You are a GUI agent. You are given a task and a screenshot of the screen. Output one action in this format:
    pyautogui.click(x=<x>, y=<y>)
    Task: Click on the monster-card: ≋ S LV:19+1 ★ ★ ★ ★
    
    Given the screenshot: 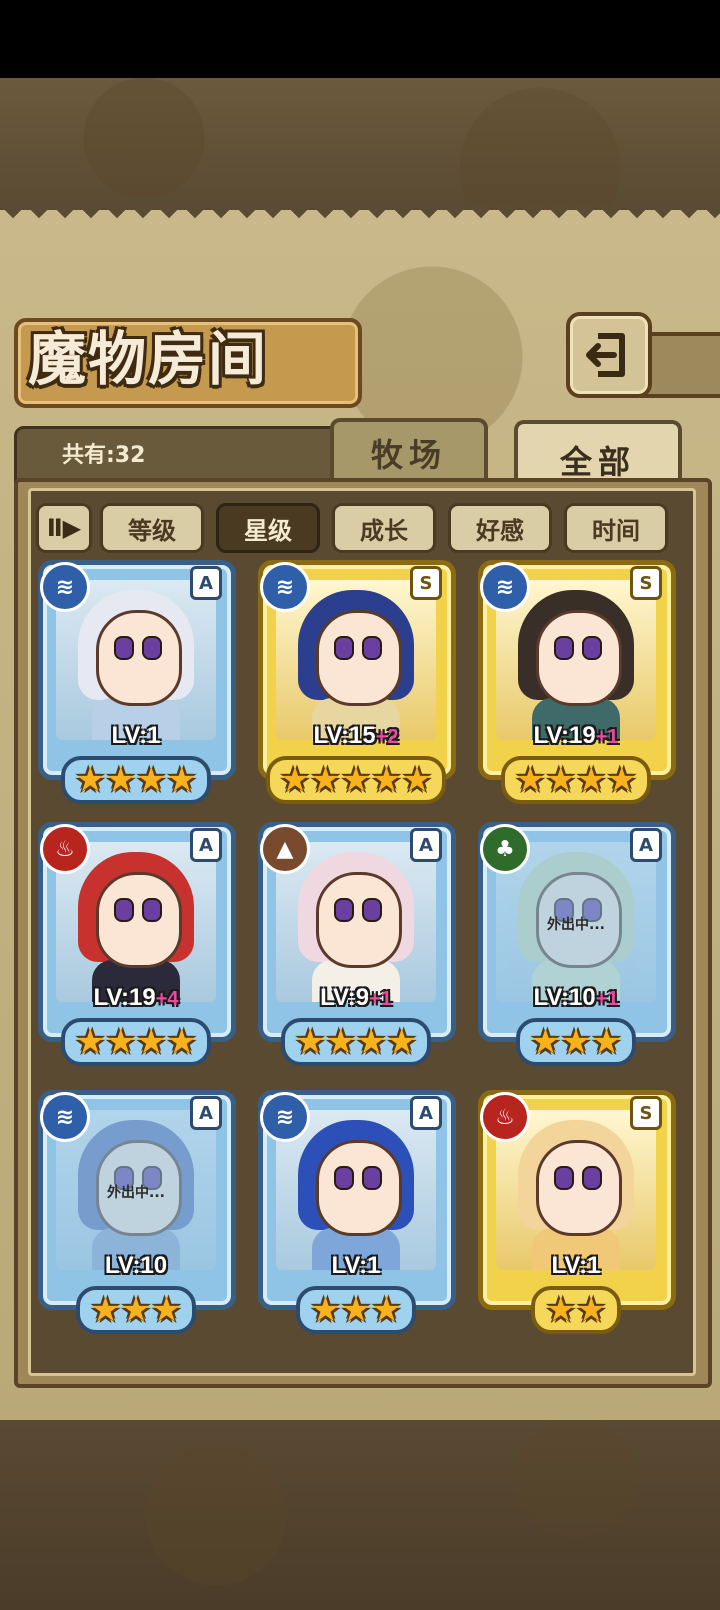 What is the action you would take?
    pyautogui.click(x=577, y=682)
    